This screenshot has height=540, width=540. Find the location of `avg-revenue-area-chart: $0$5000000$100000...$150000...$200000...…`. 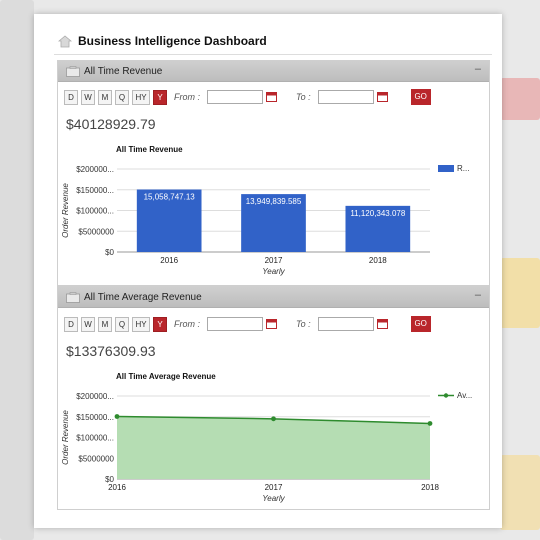

avg-revenue-area-chart: $0$5000000$100000...$150000...$200000...… is located at coordinates (250, 447).